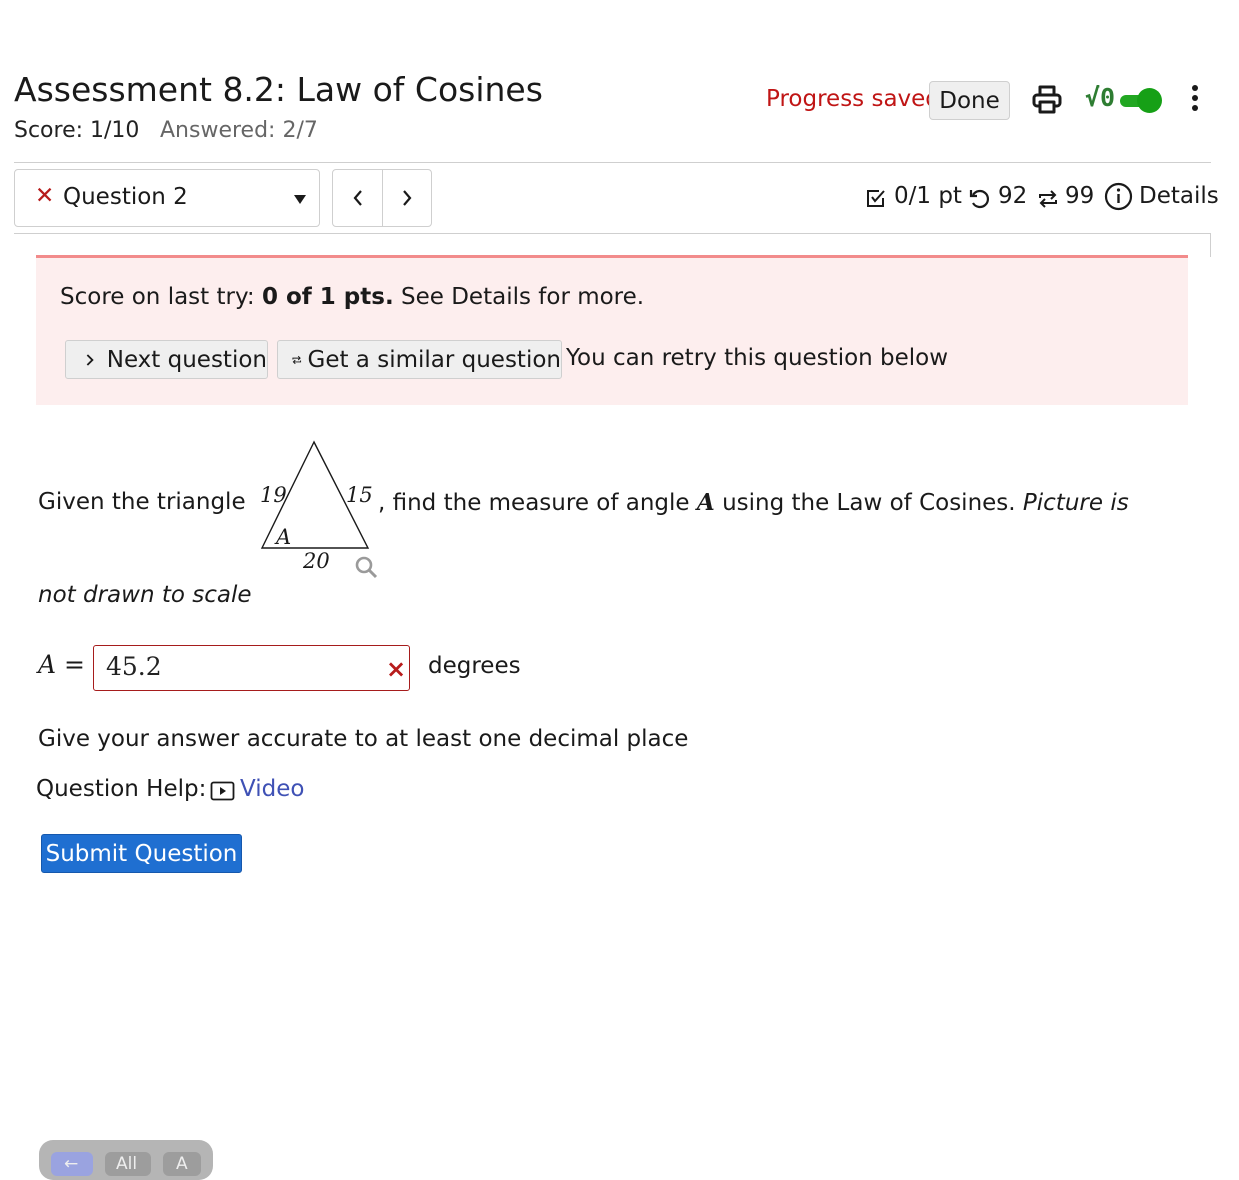  Describe the element at coordinates (1118, 196) in the screenshot. I see `info-icon` at that location.